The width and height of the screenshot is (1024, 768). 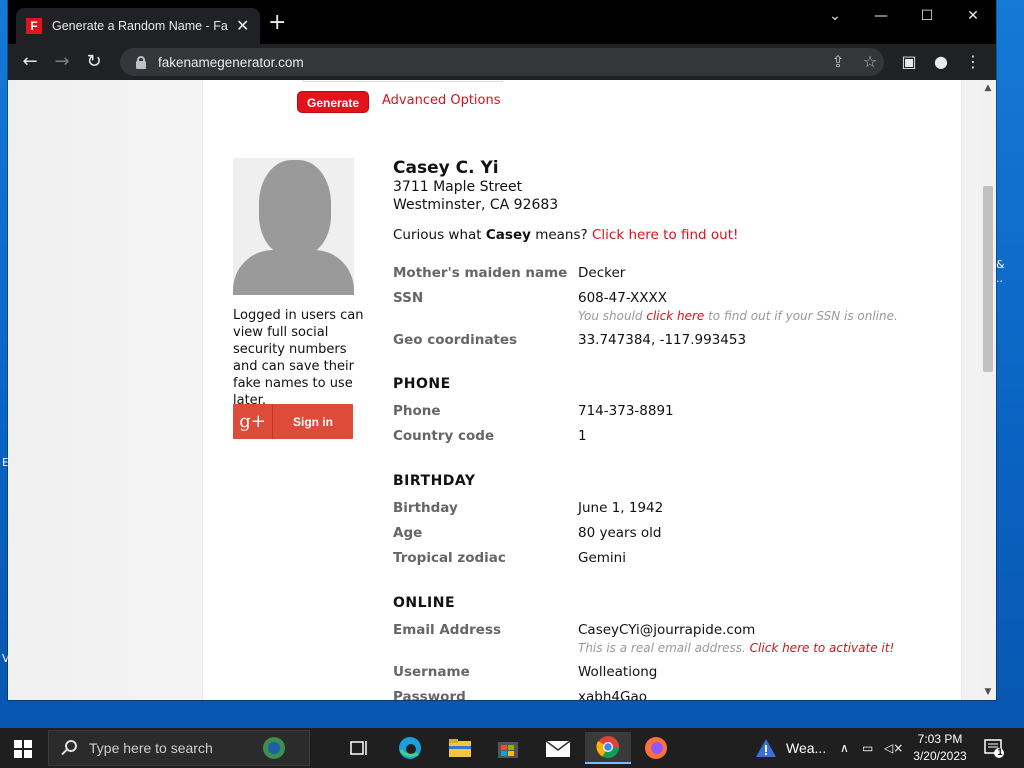 I want to click on task-view-icon, so click(x=360, y=748).